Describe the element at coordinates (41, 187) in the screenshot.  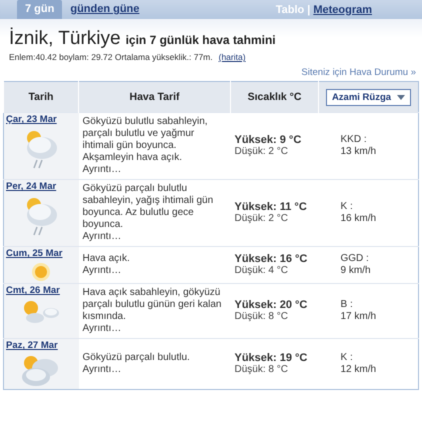
I see `date-link: Per, 24 Mar` at that location.